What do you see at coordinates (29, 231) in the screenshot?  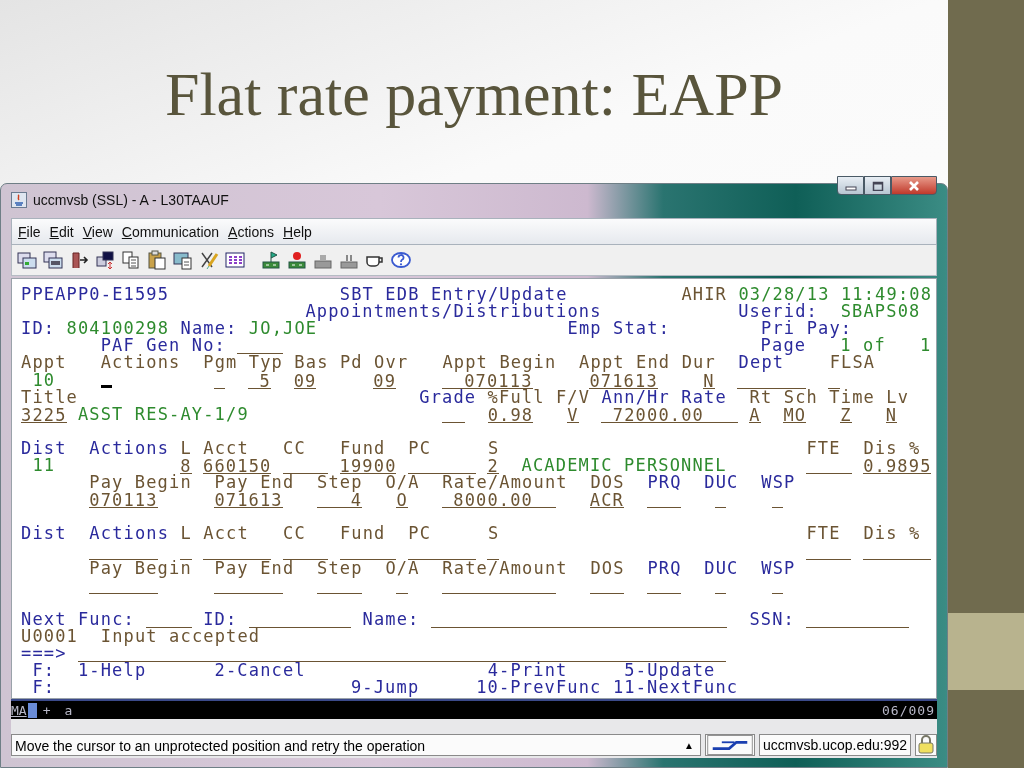 I see `menu-item: File` at bounding box center [29, 231].